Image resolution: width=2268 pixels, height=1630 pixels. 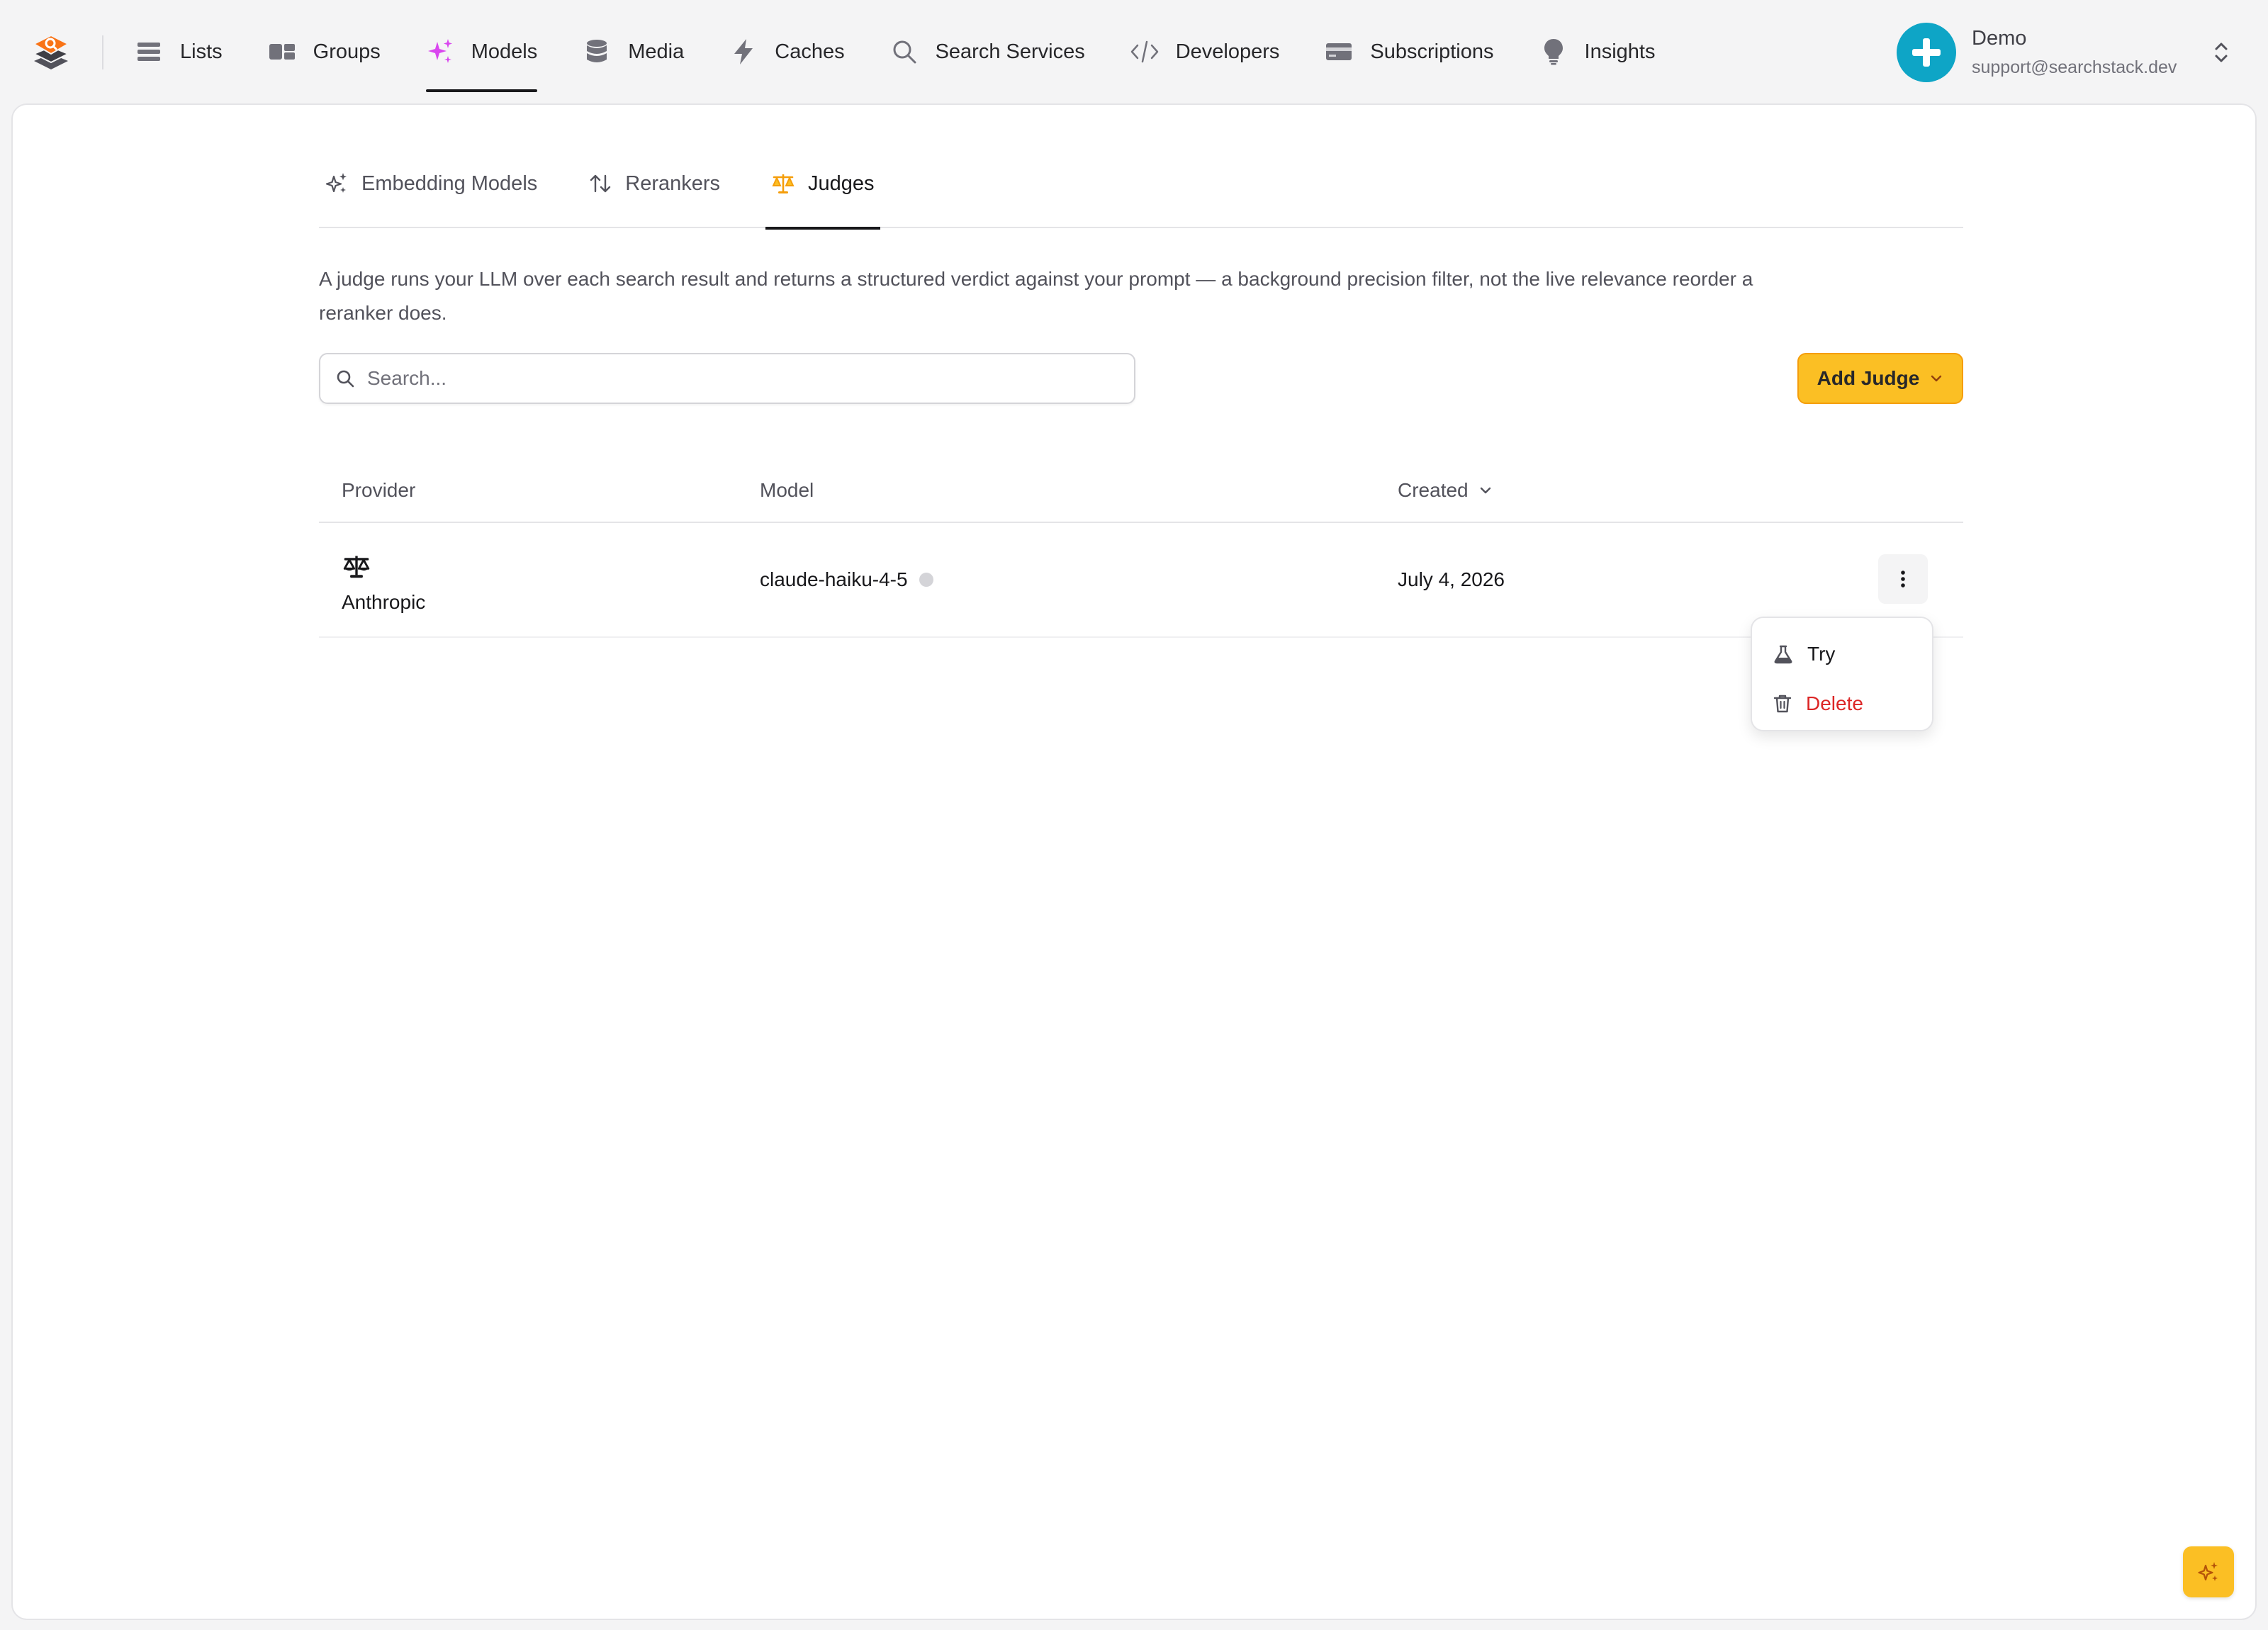 I want to click on created-date: July 4, 2026, so click(x=1451, y=579).